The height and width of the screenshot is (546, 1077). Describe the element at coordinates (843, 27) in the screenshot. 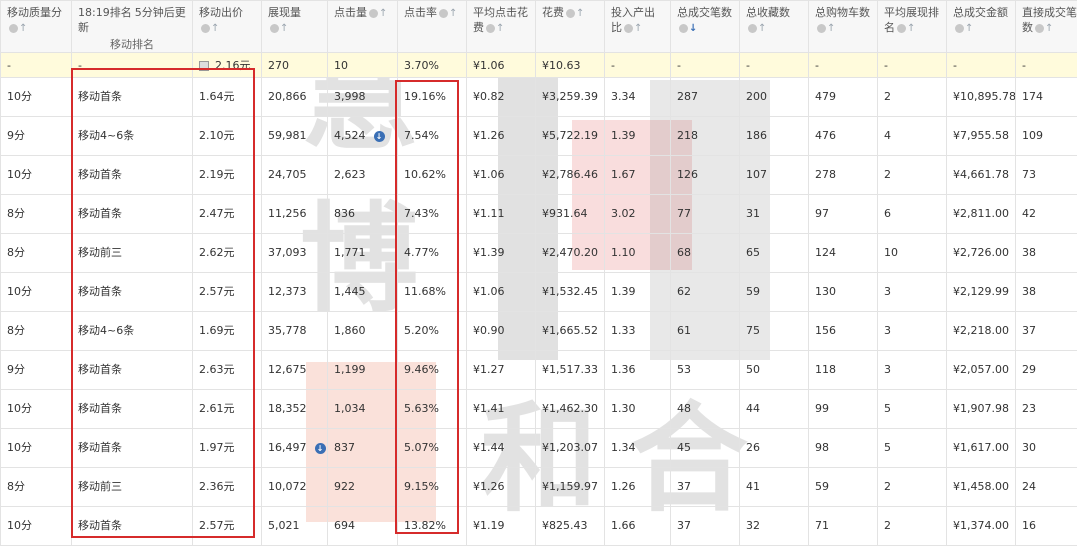

I see `column-header-11: 总购物车数↑` at that location.